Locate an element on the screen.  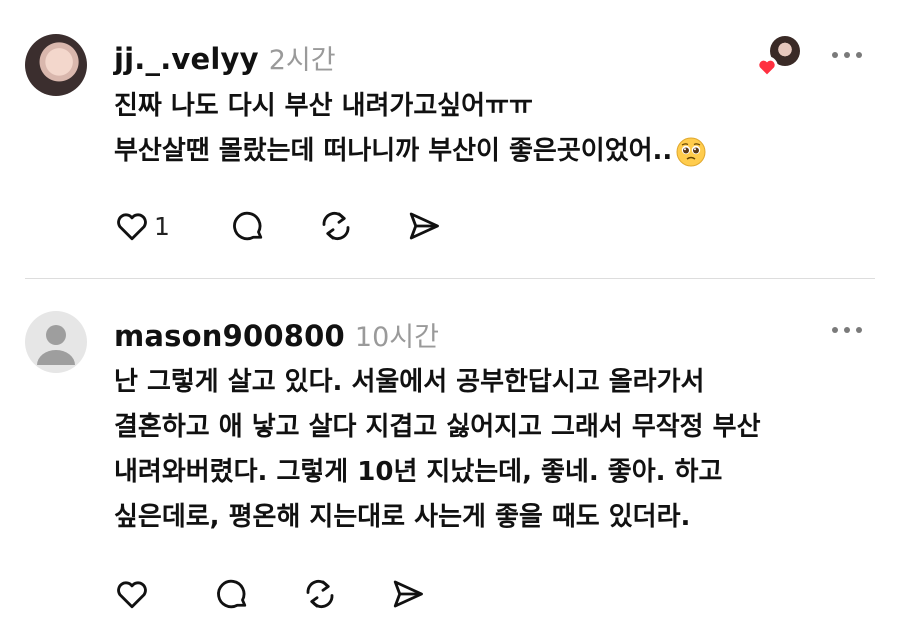
comment-line: 난 그렇게 살고 있다. 서울에서 공부한답시고 올라가서 is located at coordinates (409, 382).